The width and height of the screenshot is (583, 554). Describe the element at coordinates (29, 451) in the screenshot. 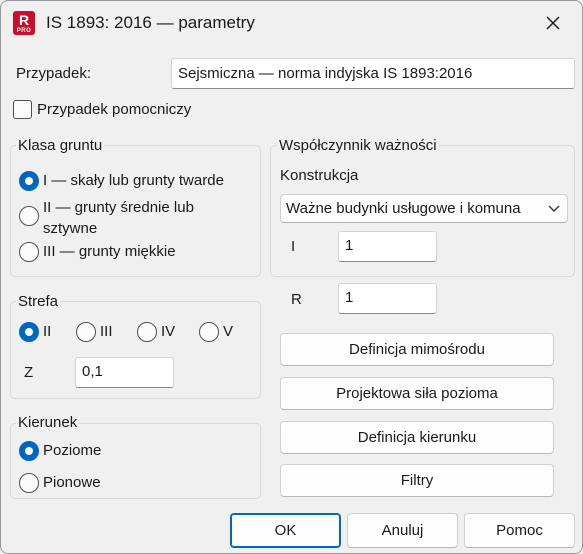

I see `direction-horizontal-radio` at that location.